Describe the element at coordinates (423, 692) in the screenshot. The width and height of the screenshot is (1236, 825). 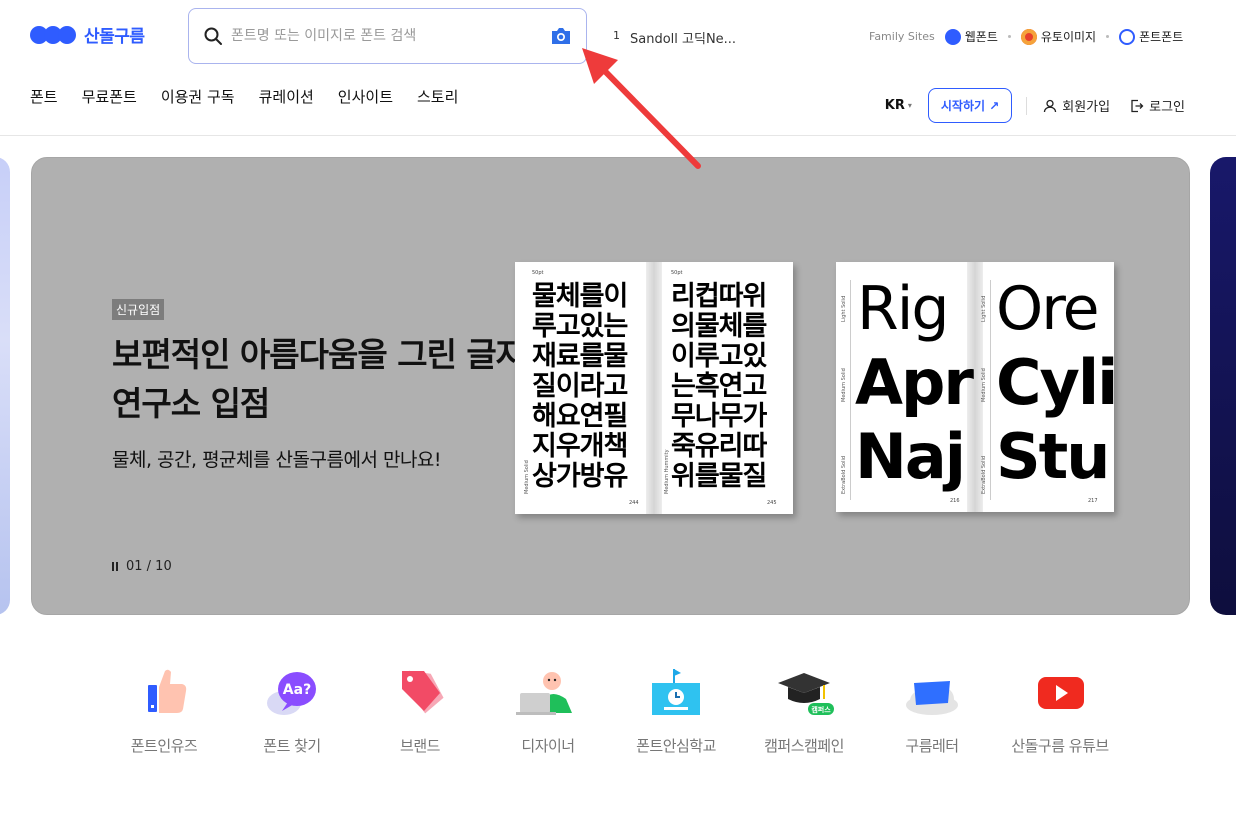
I see `tag-icon` at that location.